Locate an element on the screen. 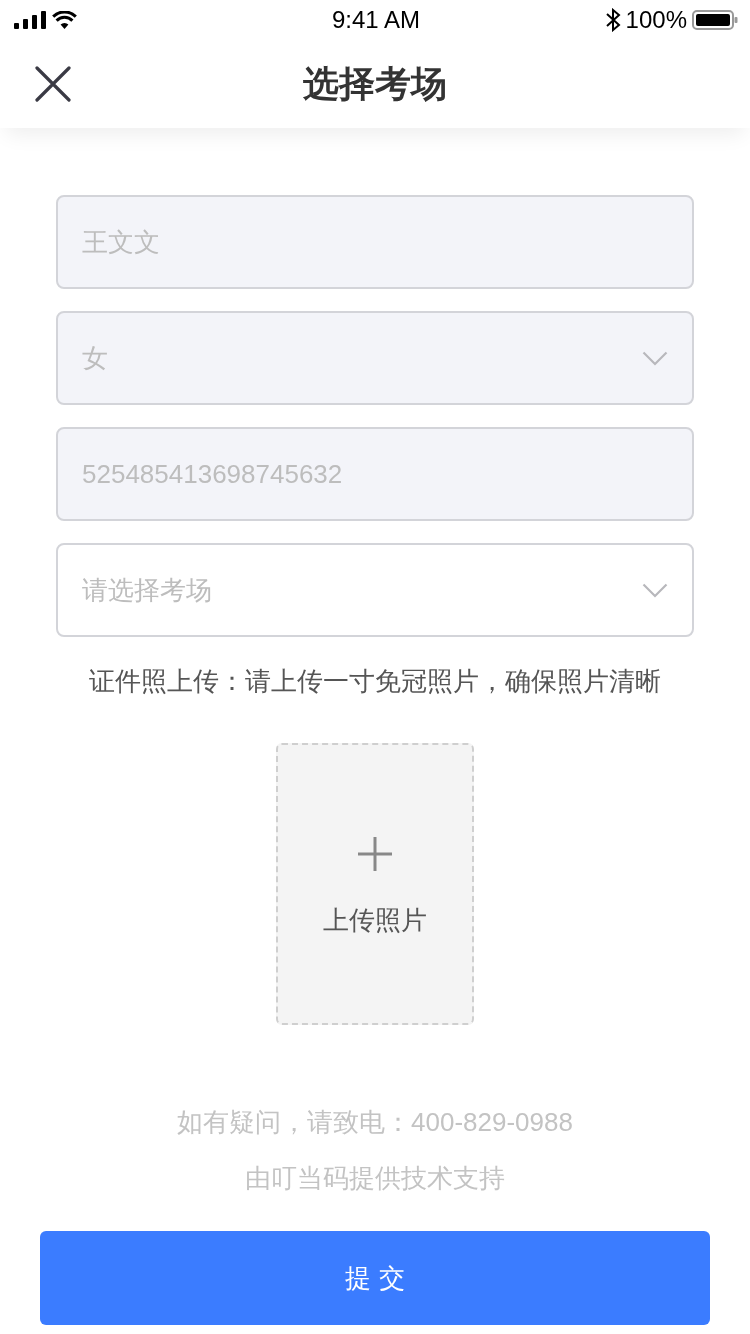  close-button is located at coordinates (53, 84).